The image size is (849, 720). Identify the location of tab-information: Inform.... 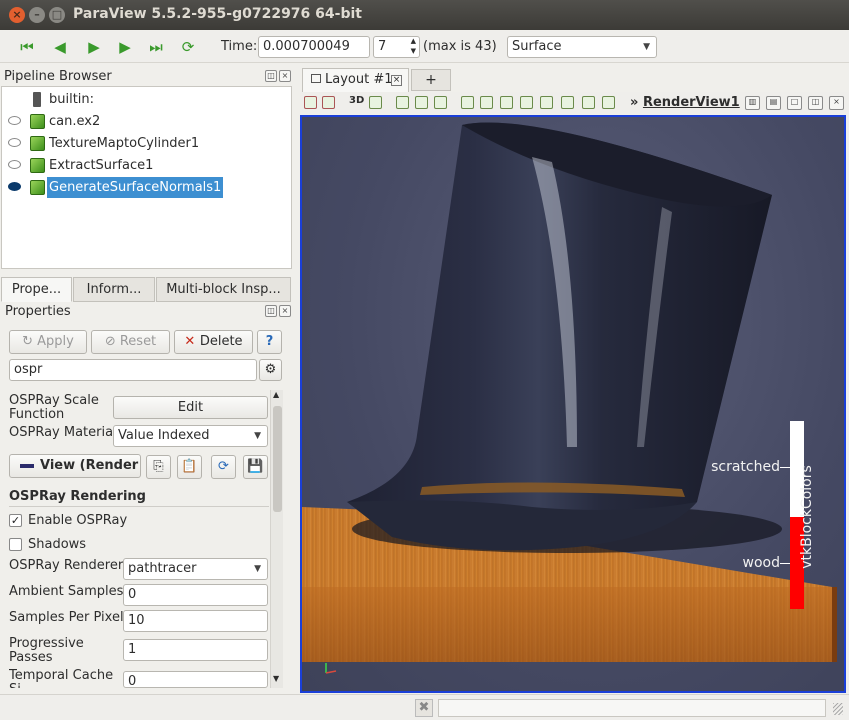
(114, 289).